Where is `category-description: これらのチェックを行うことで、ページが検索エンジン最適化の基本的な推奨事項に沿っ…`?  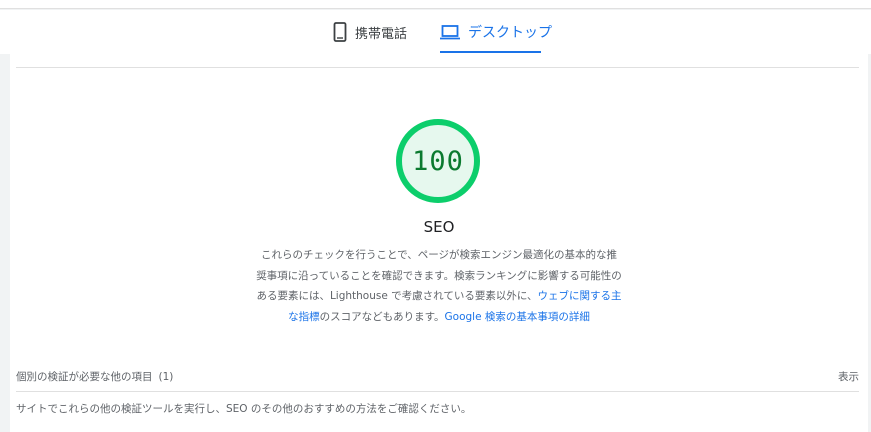 category-description: これらのチェックを行うことで、ページが検索エンジン最適化の基本的な推奨事項に沿っ… is located at coordinates (439, 286).